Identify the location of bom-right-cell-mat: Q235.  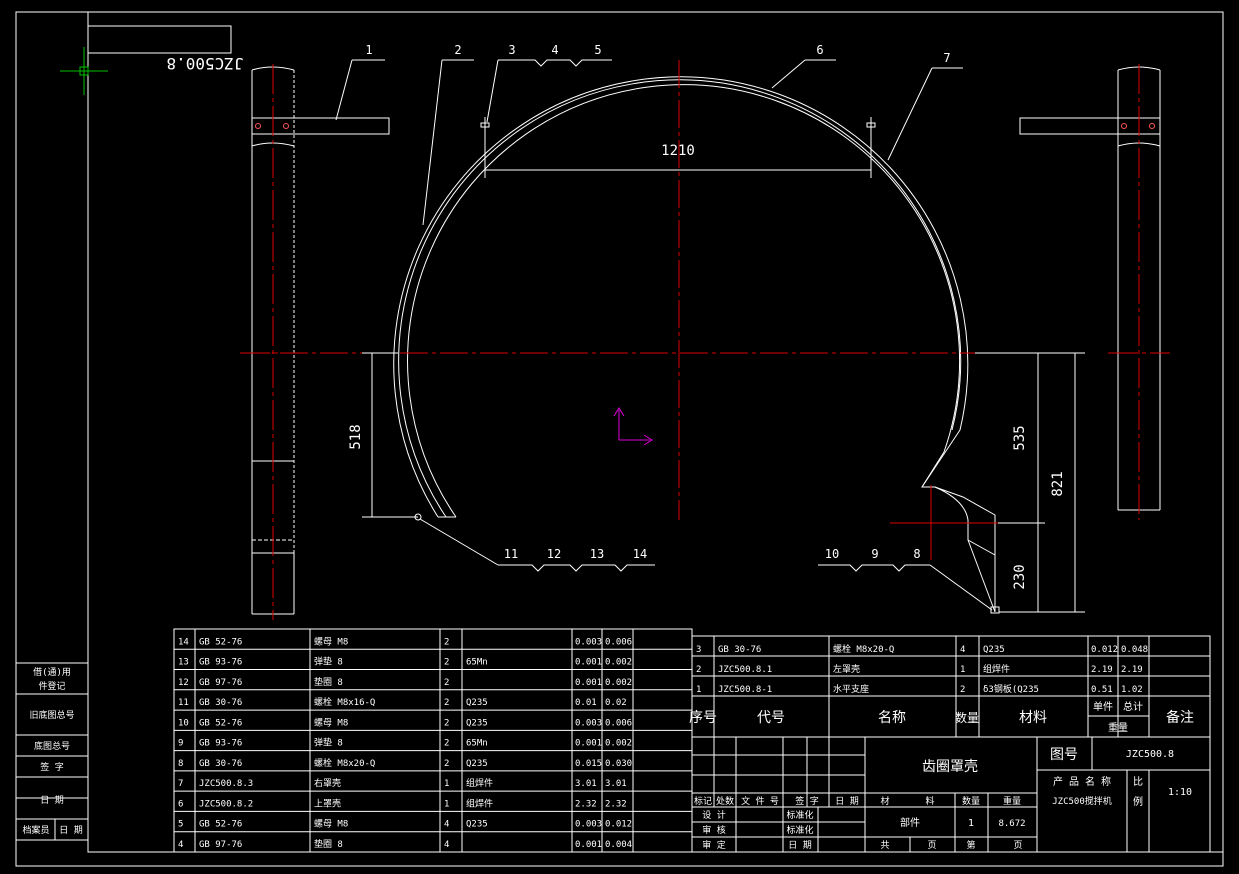
(994, 650).